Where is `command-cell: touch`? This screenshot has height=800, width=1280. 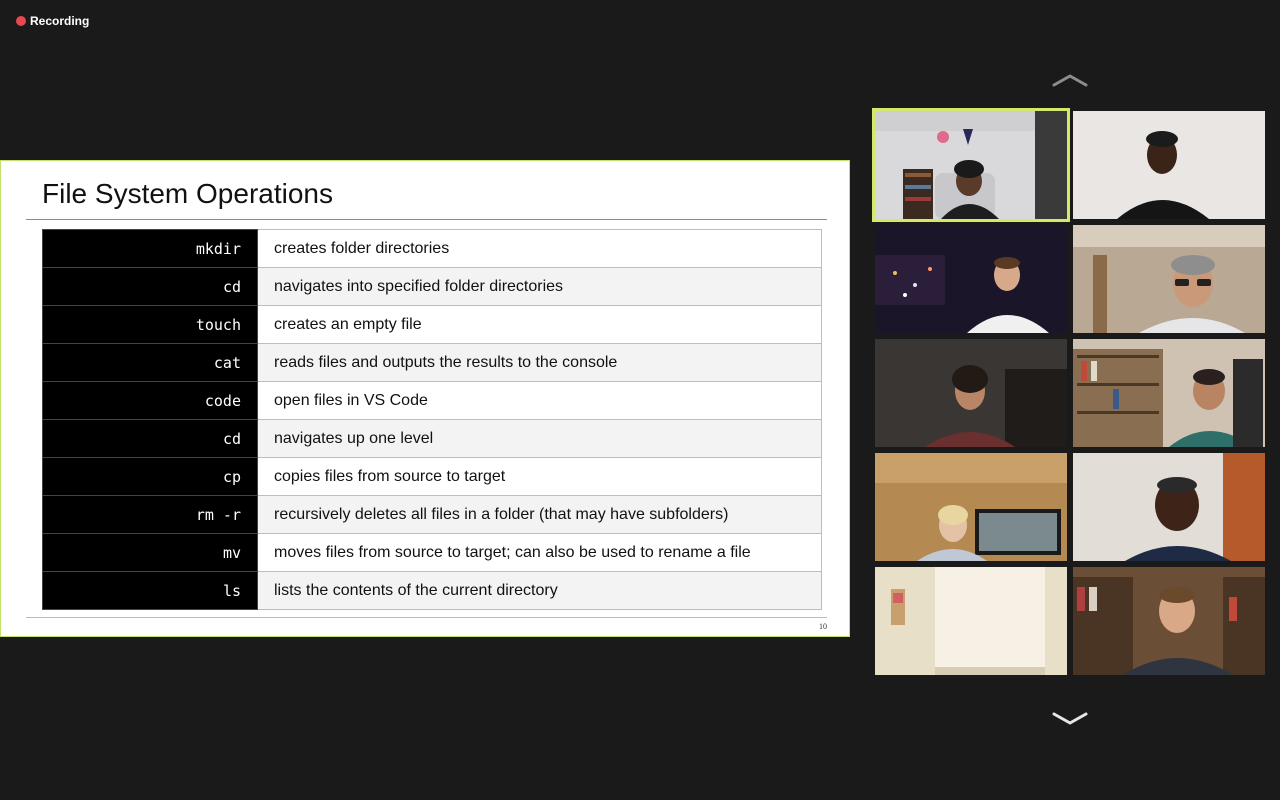
command-cell: touch is located at coordinates (150, 324).